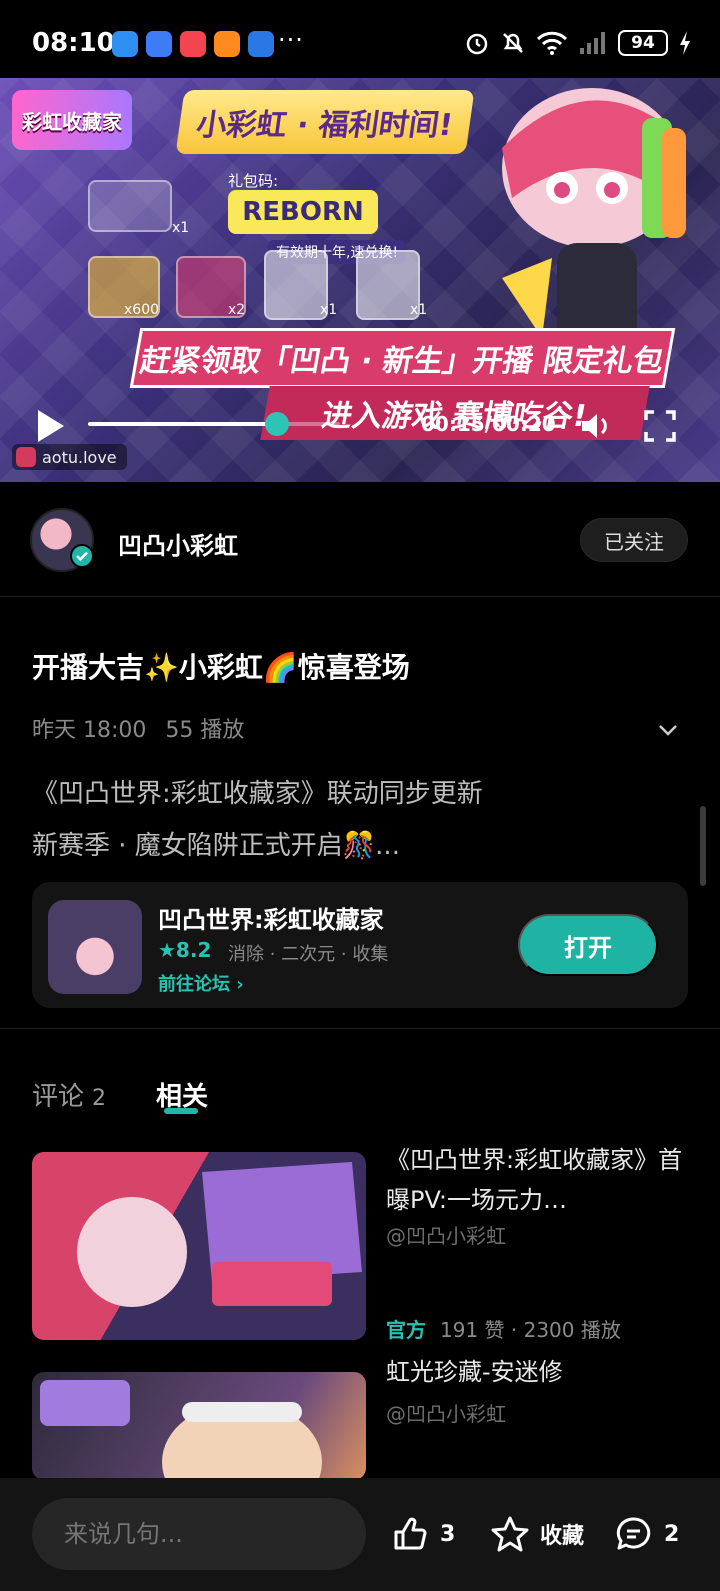 The height and width of the screenshot is (1591, 720). Describe the element at coordinates (99, 1098) in the screenshot. I see `tab-comments-count: 2` at that location.